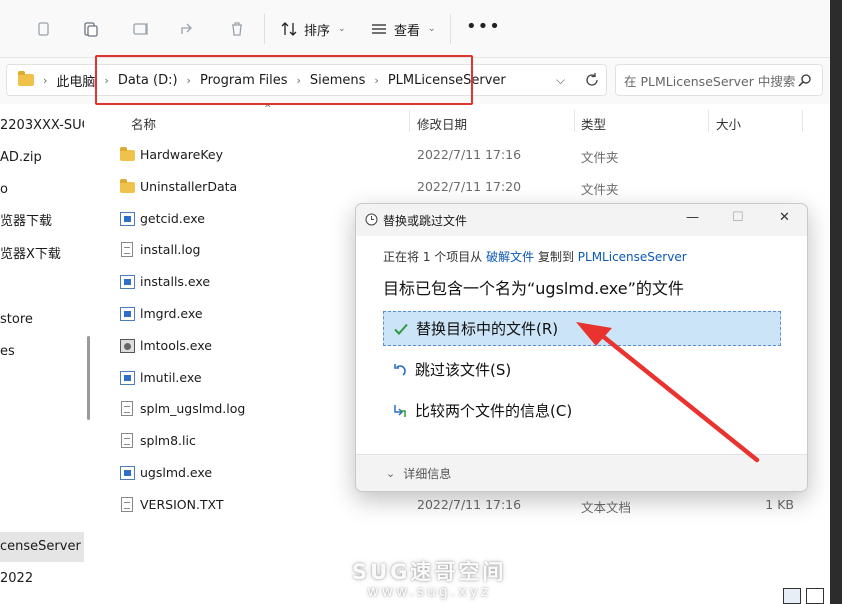 The height and width of the screenshot is (604, 842). What do you see at coordinates (172, 218) in the screenshot?
I see `file-name: getcid.exe` at bounding box center [172, 218].